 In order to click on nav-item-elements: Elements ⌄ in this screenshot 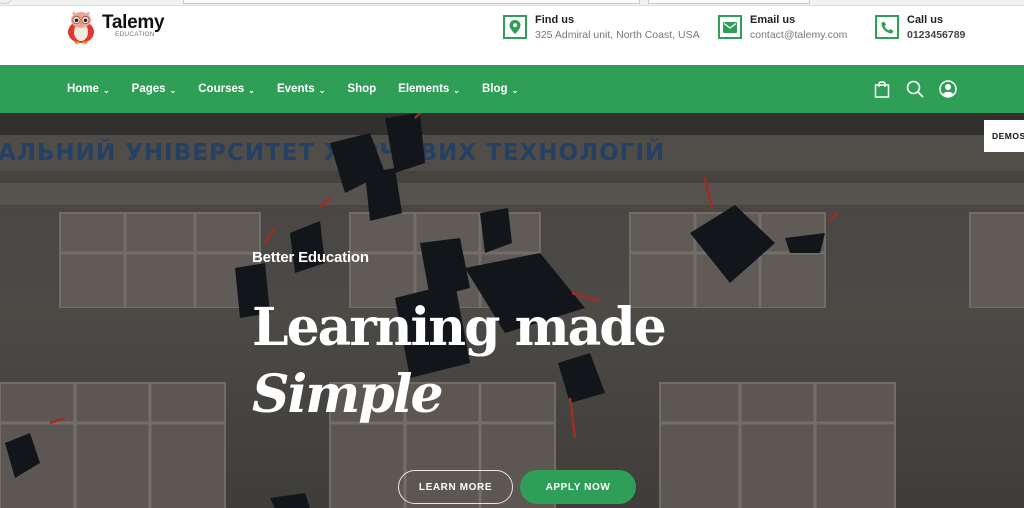, I will do `click(429, 89)`.